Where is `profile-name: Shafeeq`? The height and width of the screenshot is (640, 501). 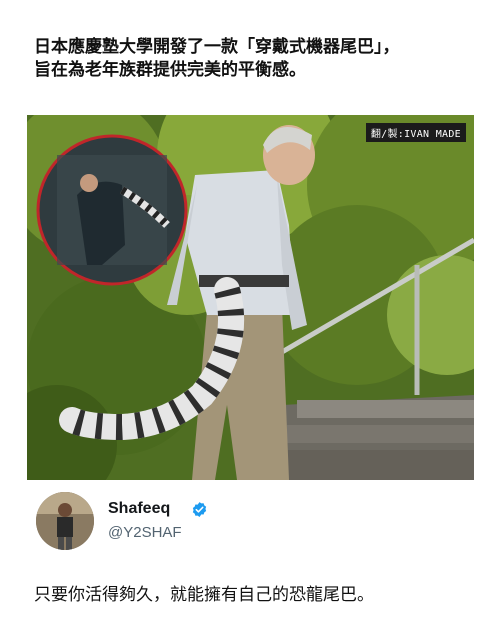
profile-name: Shafeeq is located at coordinates (139, 509).